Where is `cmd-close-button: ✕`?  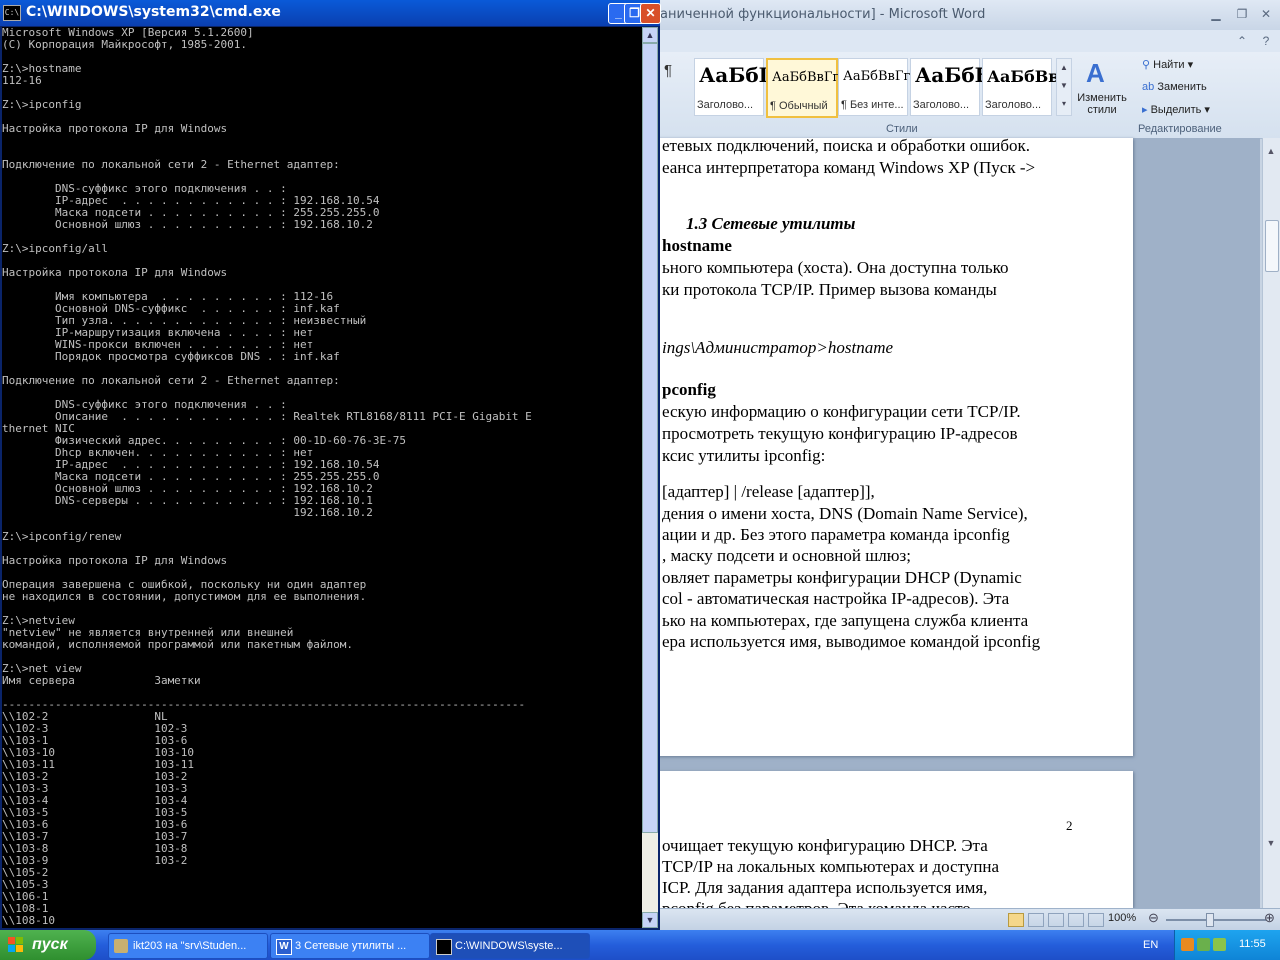
cmd-close-button: ✕ is located at coordinates (650, 13).